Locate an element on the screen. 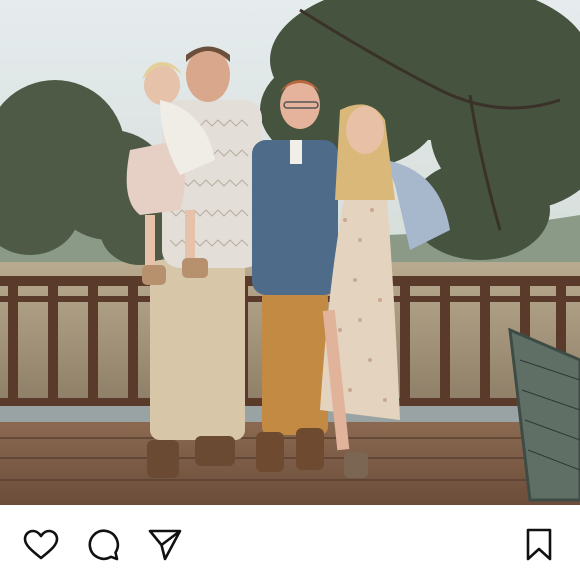 The image size is (580, 580). heart-icon is located at coordinates (41, 544).